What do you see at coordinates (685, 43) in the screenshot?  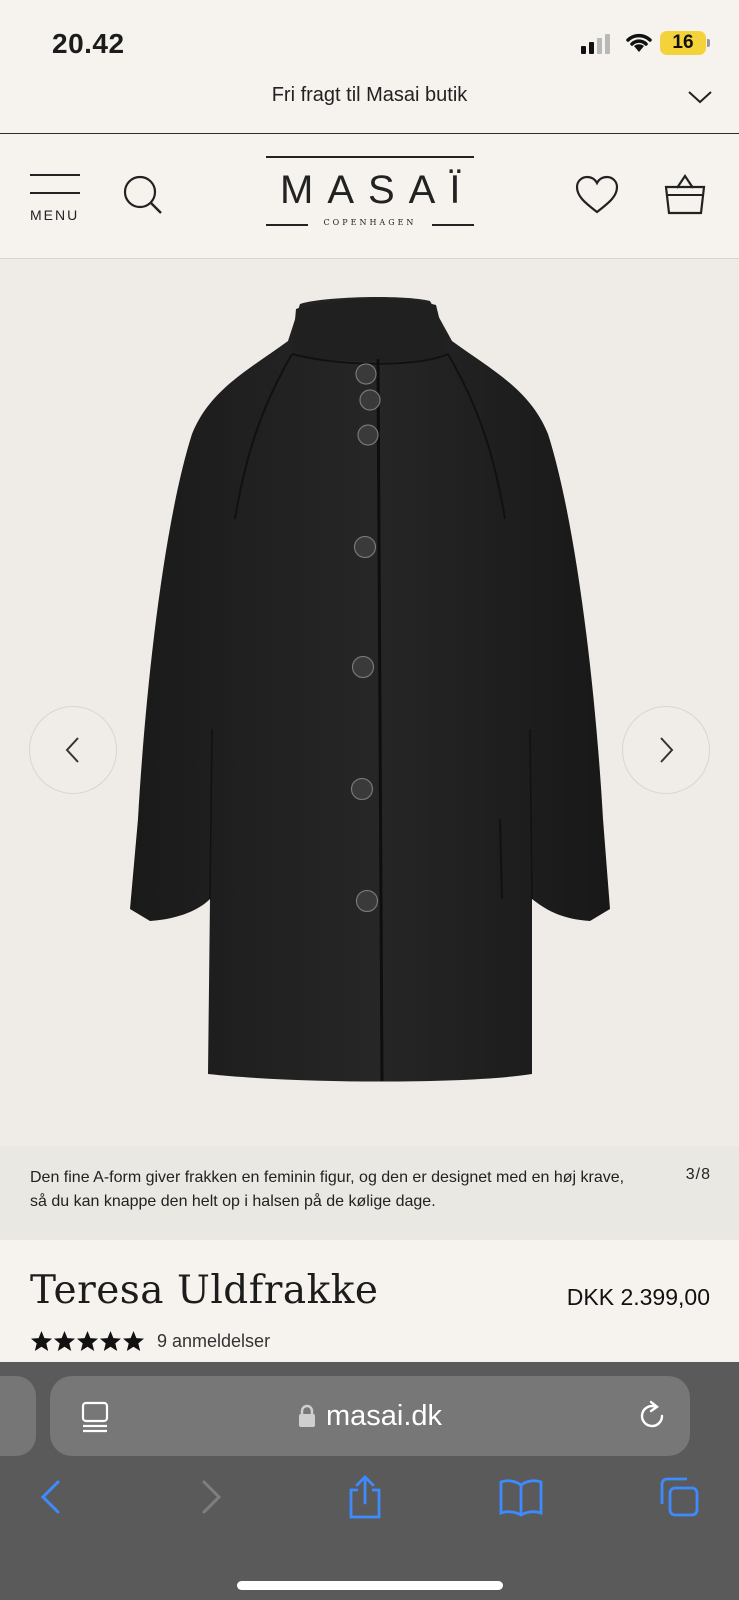 I see `battery-indicator: 16` at bounding box center [685, 43].